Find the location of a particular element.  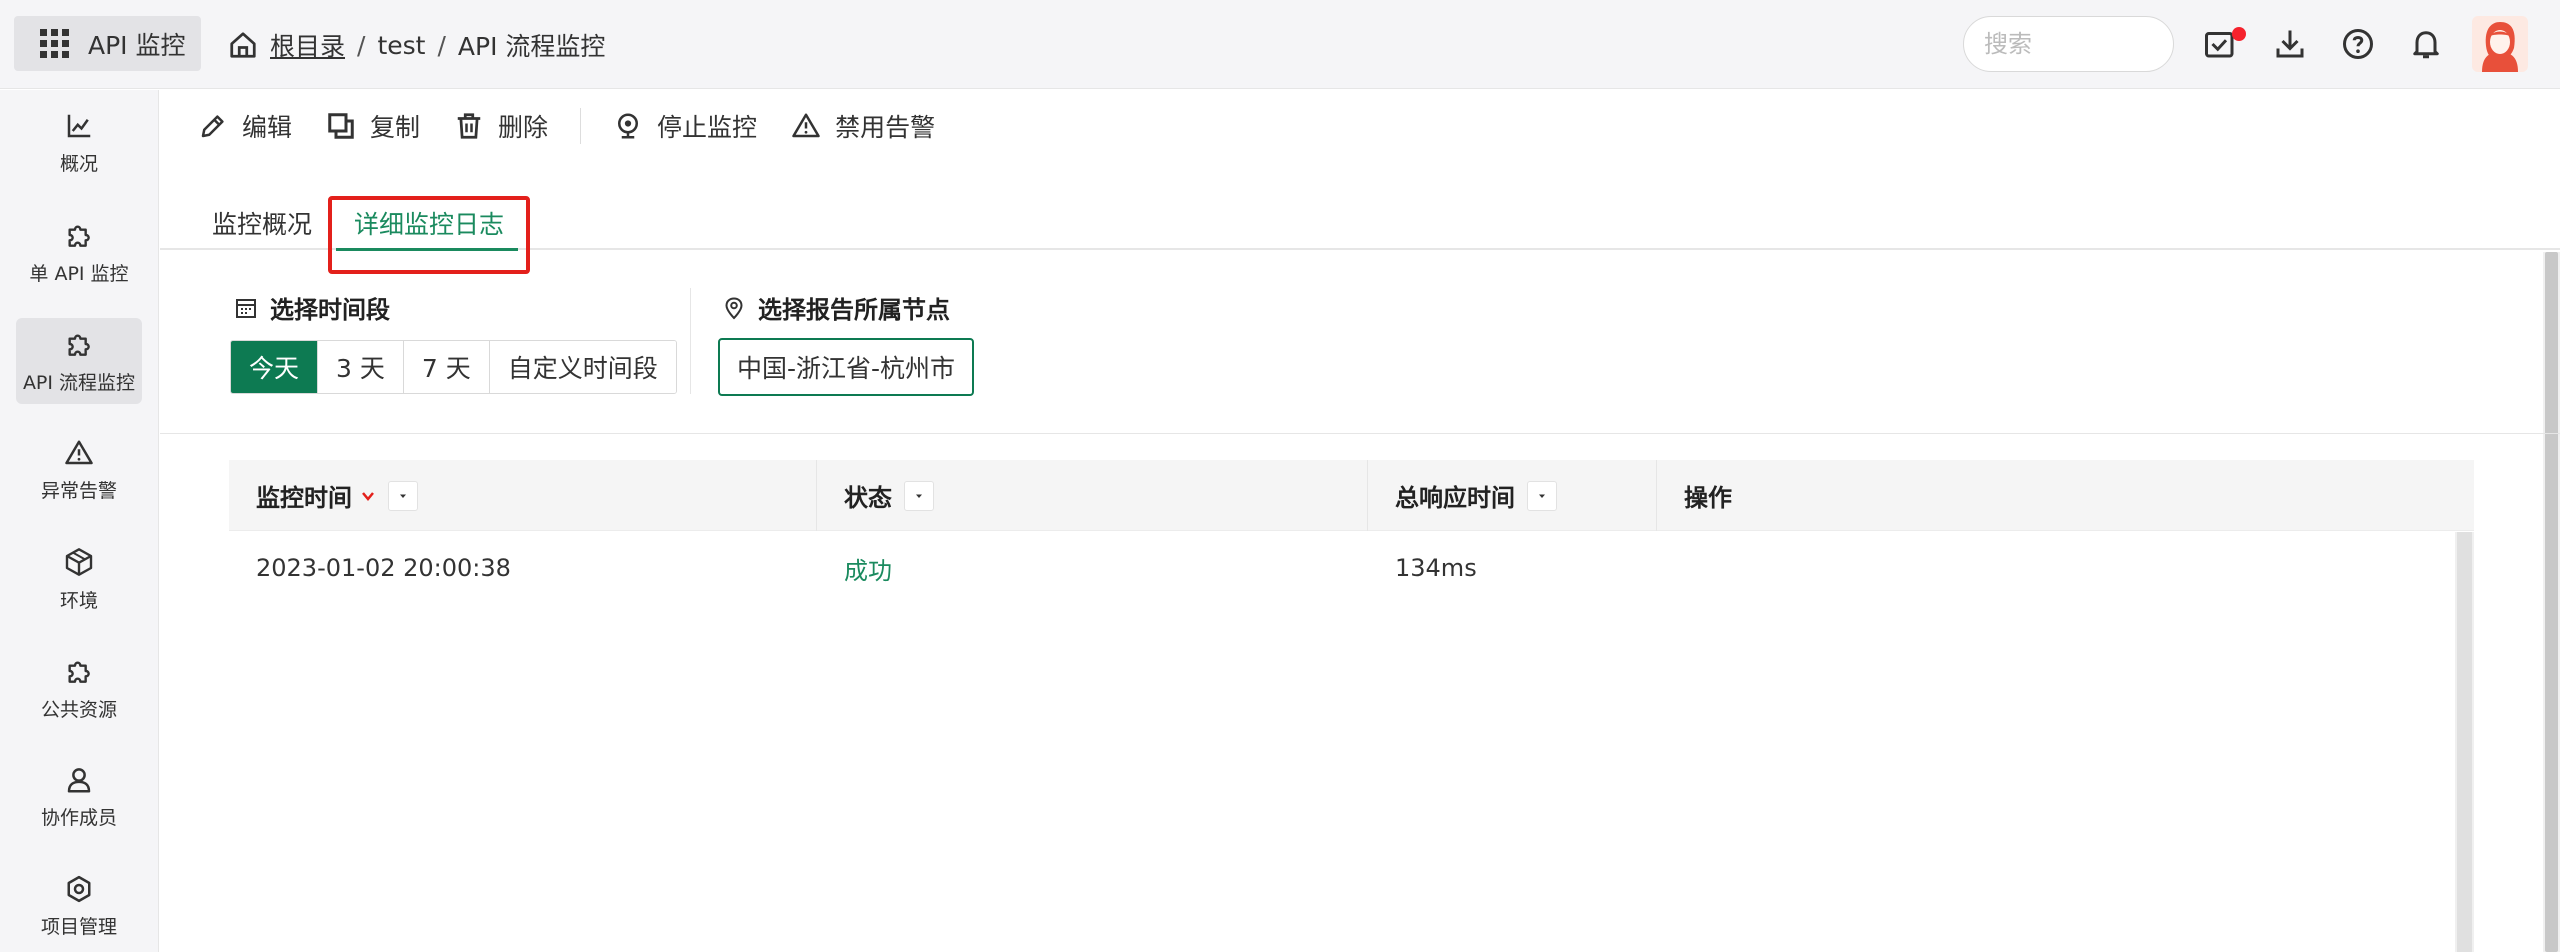

download-icon is located at coordinates (2290, 44).